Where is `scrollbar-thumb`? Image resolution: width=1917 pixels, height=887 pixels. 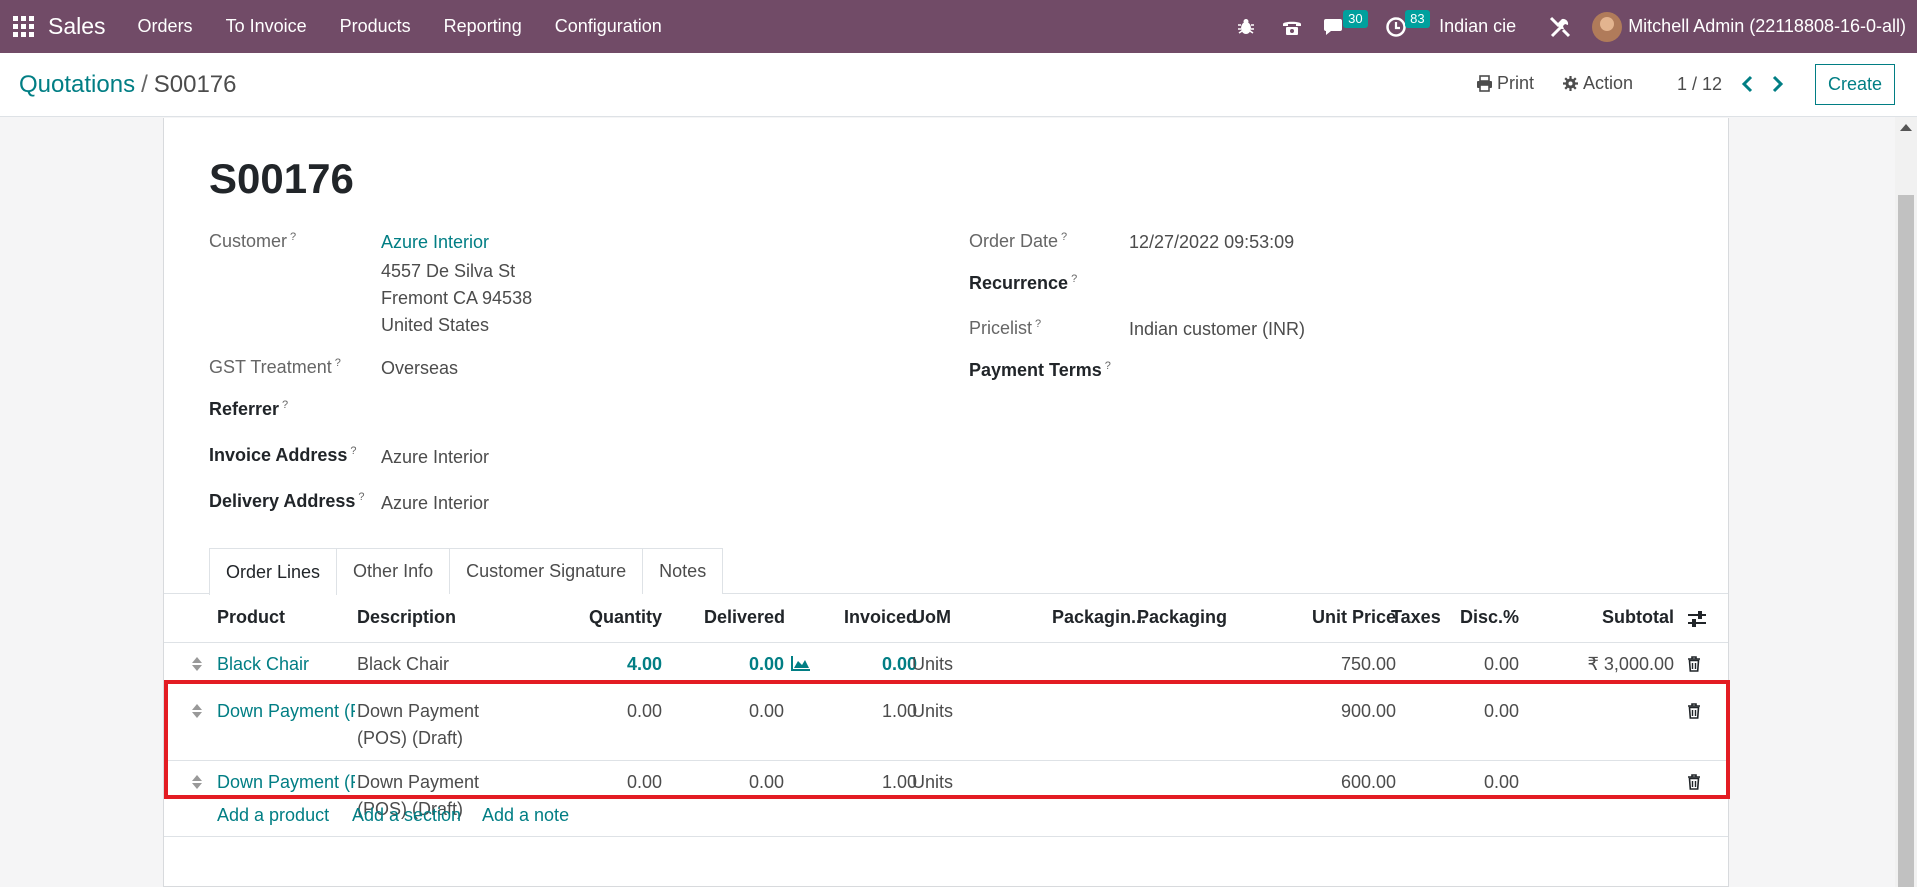 scrollbar-thumb is located at coordinates (1906, 541).